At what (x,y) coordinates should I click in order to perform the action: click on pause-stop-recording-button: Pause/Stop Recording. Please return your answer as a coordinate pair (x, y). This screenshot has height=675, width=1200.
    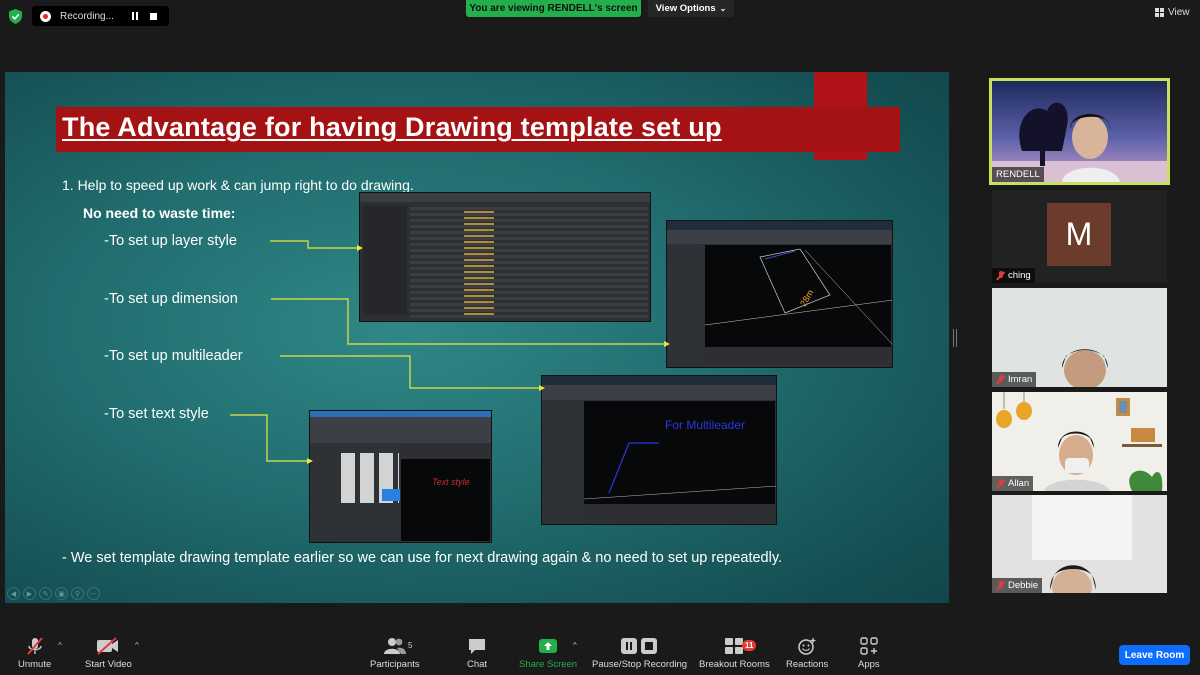
    Looking at the image, I should click on (639, 652).